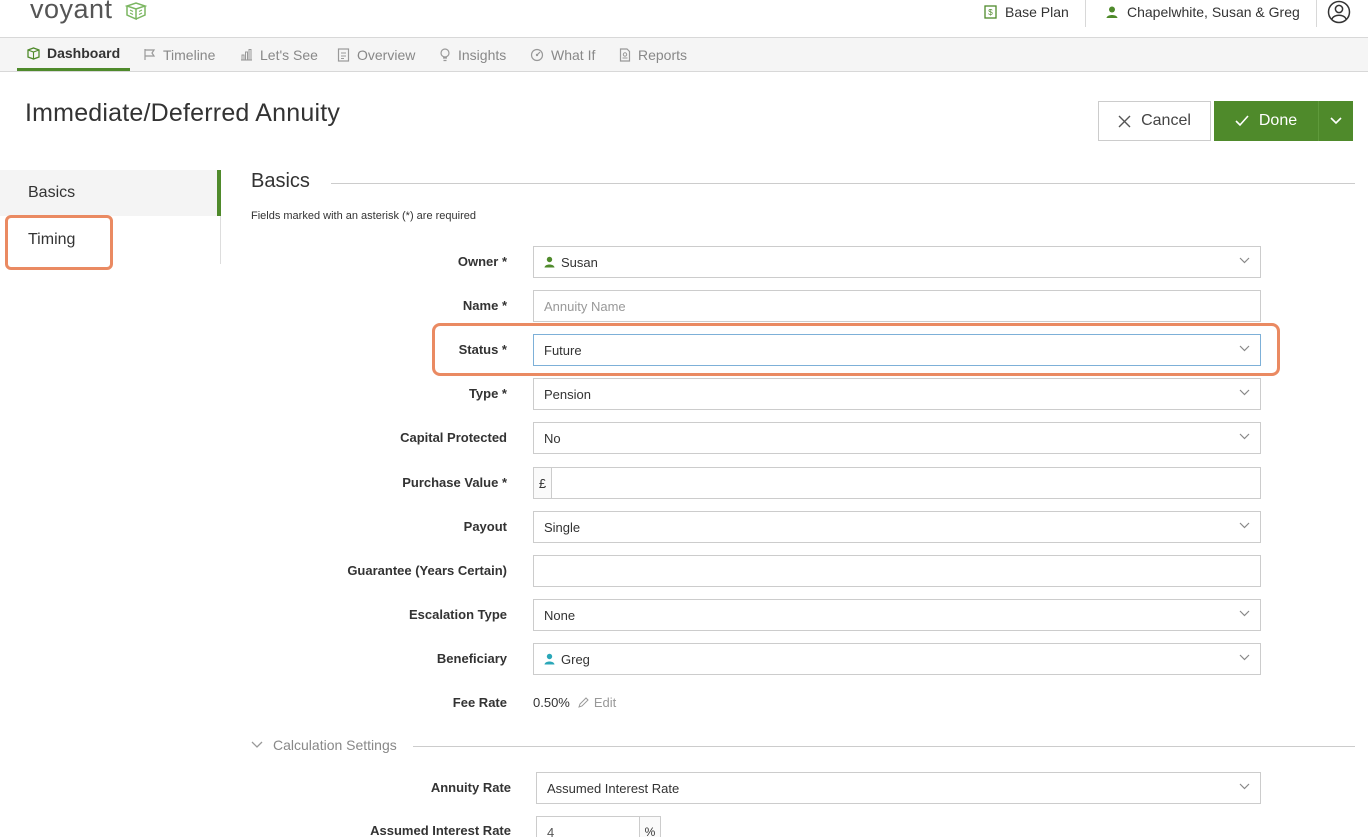  What do you see at coordinates (482, 54) in the screenshot?
I see `tab-label: Insights` at bounding box center [482, 54].